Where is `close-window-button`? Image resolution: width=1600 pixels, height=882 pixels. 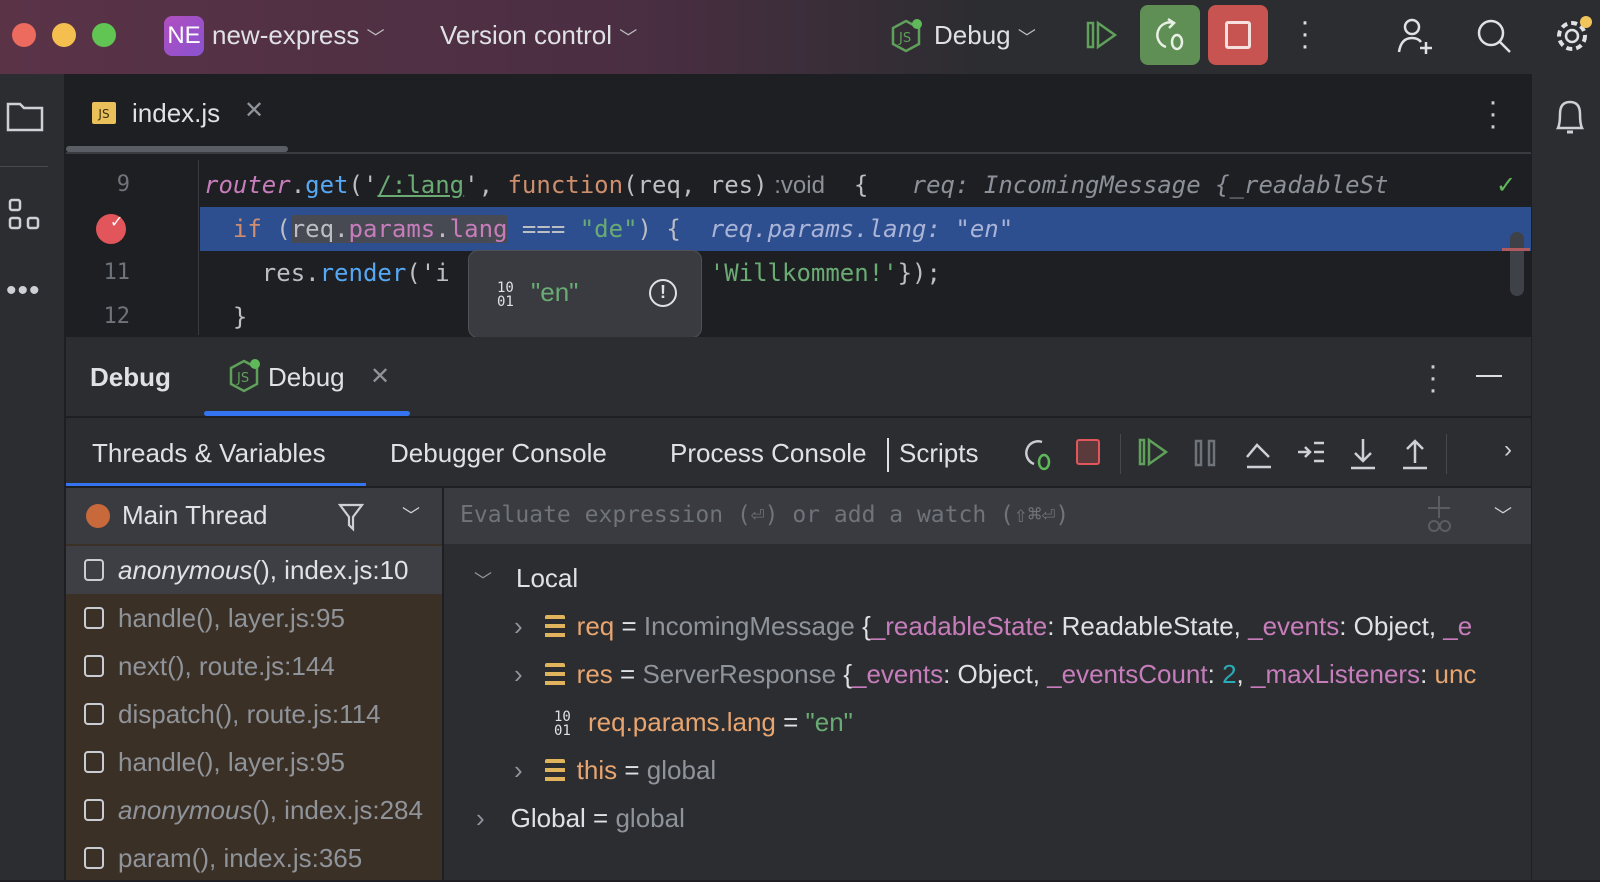
close-window-button is located at coordinates (24, 35).